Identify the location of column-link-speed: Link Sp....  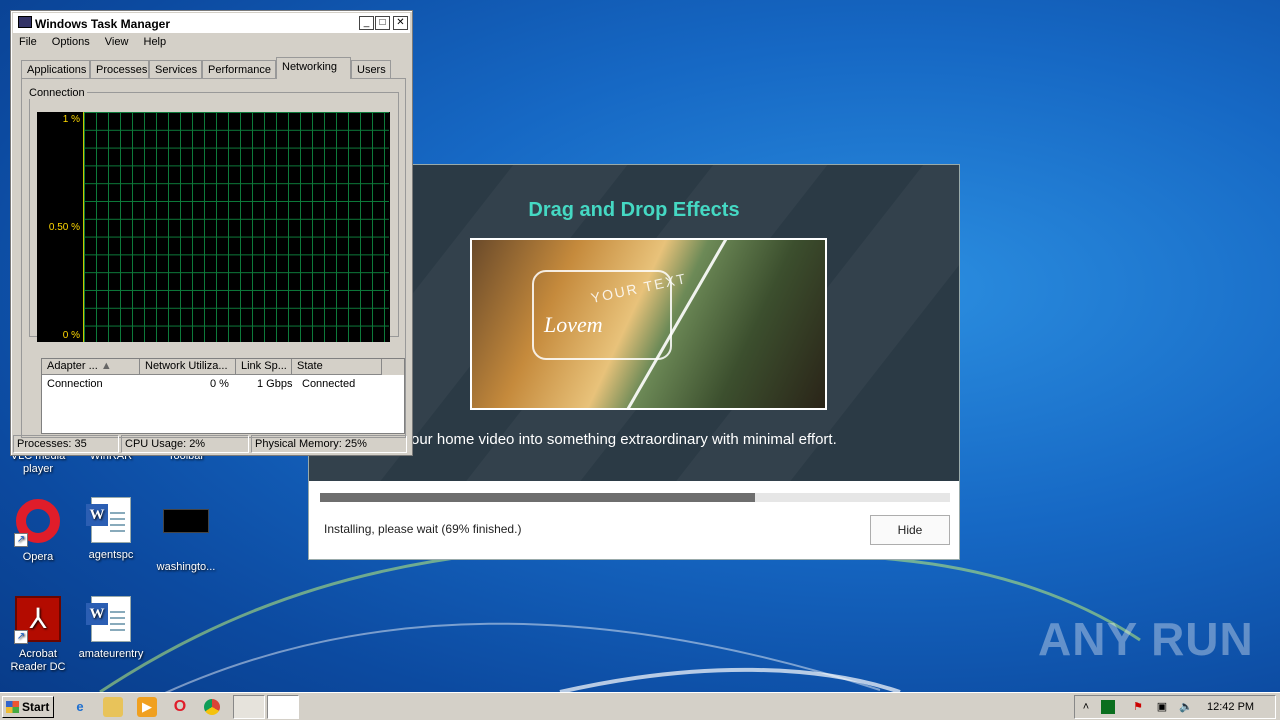
(264, 367).